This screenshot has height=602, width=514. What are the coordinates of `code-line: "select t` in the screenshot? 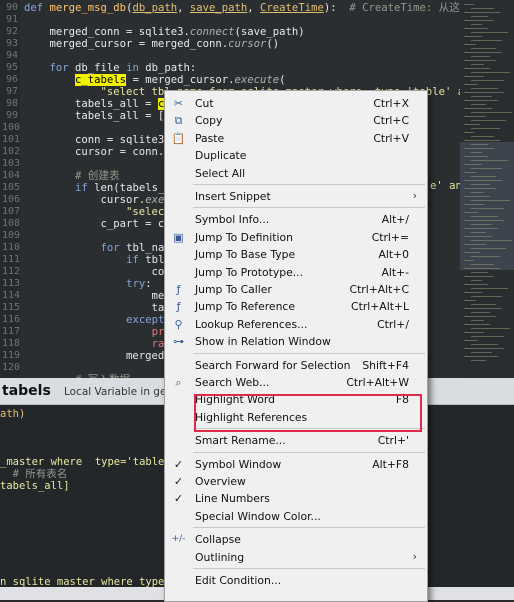 It's located at (103, 212).